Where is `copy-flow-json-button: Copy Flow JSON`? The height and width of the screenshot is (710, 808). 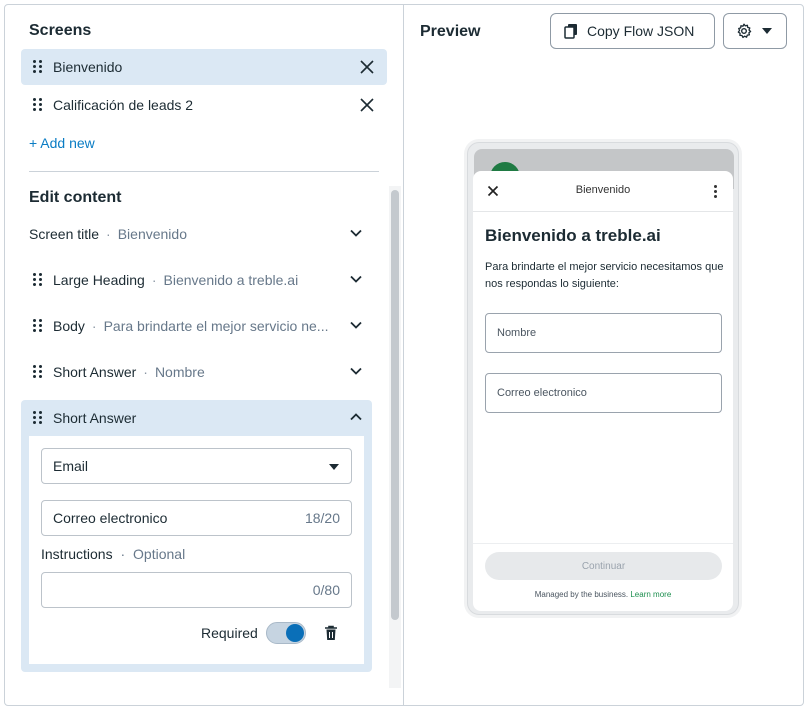
copy-flow-json-button: Copy Flow JSON is located at coordinates (632, 31).